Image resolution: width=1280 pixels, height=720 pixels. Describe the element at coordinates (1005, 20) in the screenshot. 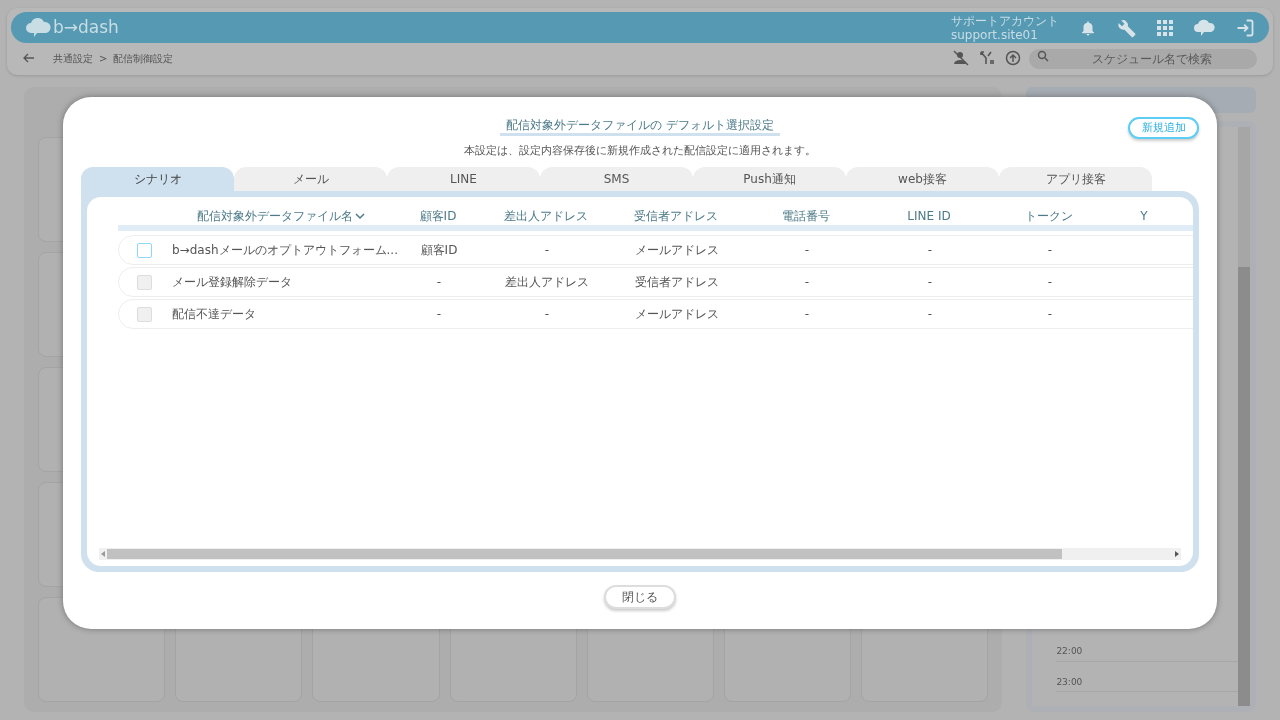

I see `account-name: サポートアカウント` at that location.